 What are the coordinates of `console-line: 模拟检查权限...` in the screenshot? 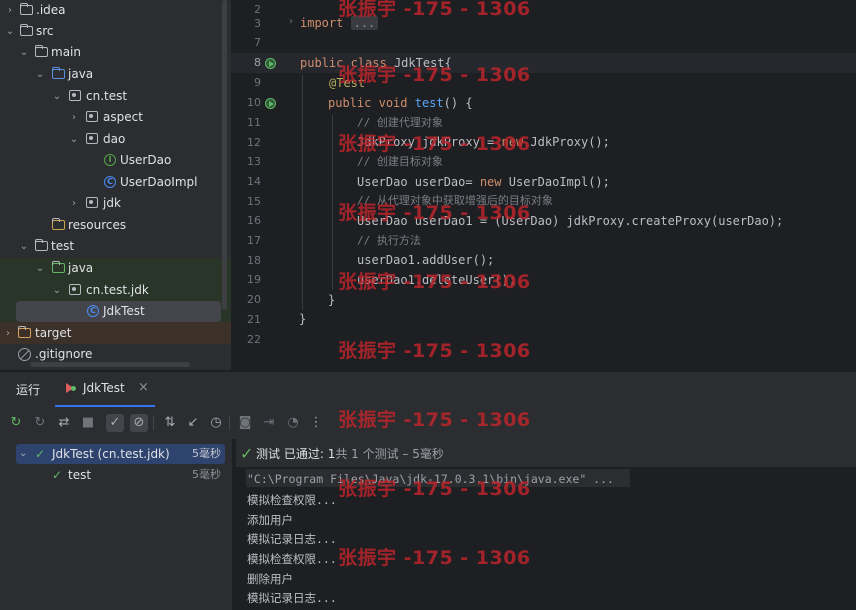 It's located at (292, 559).